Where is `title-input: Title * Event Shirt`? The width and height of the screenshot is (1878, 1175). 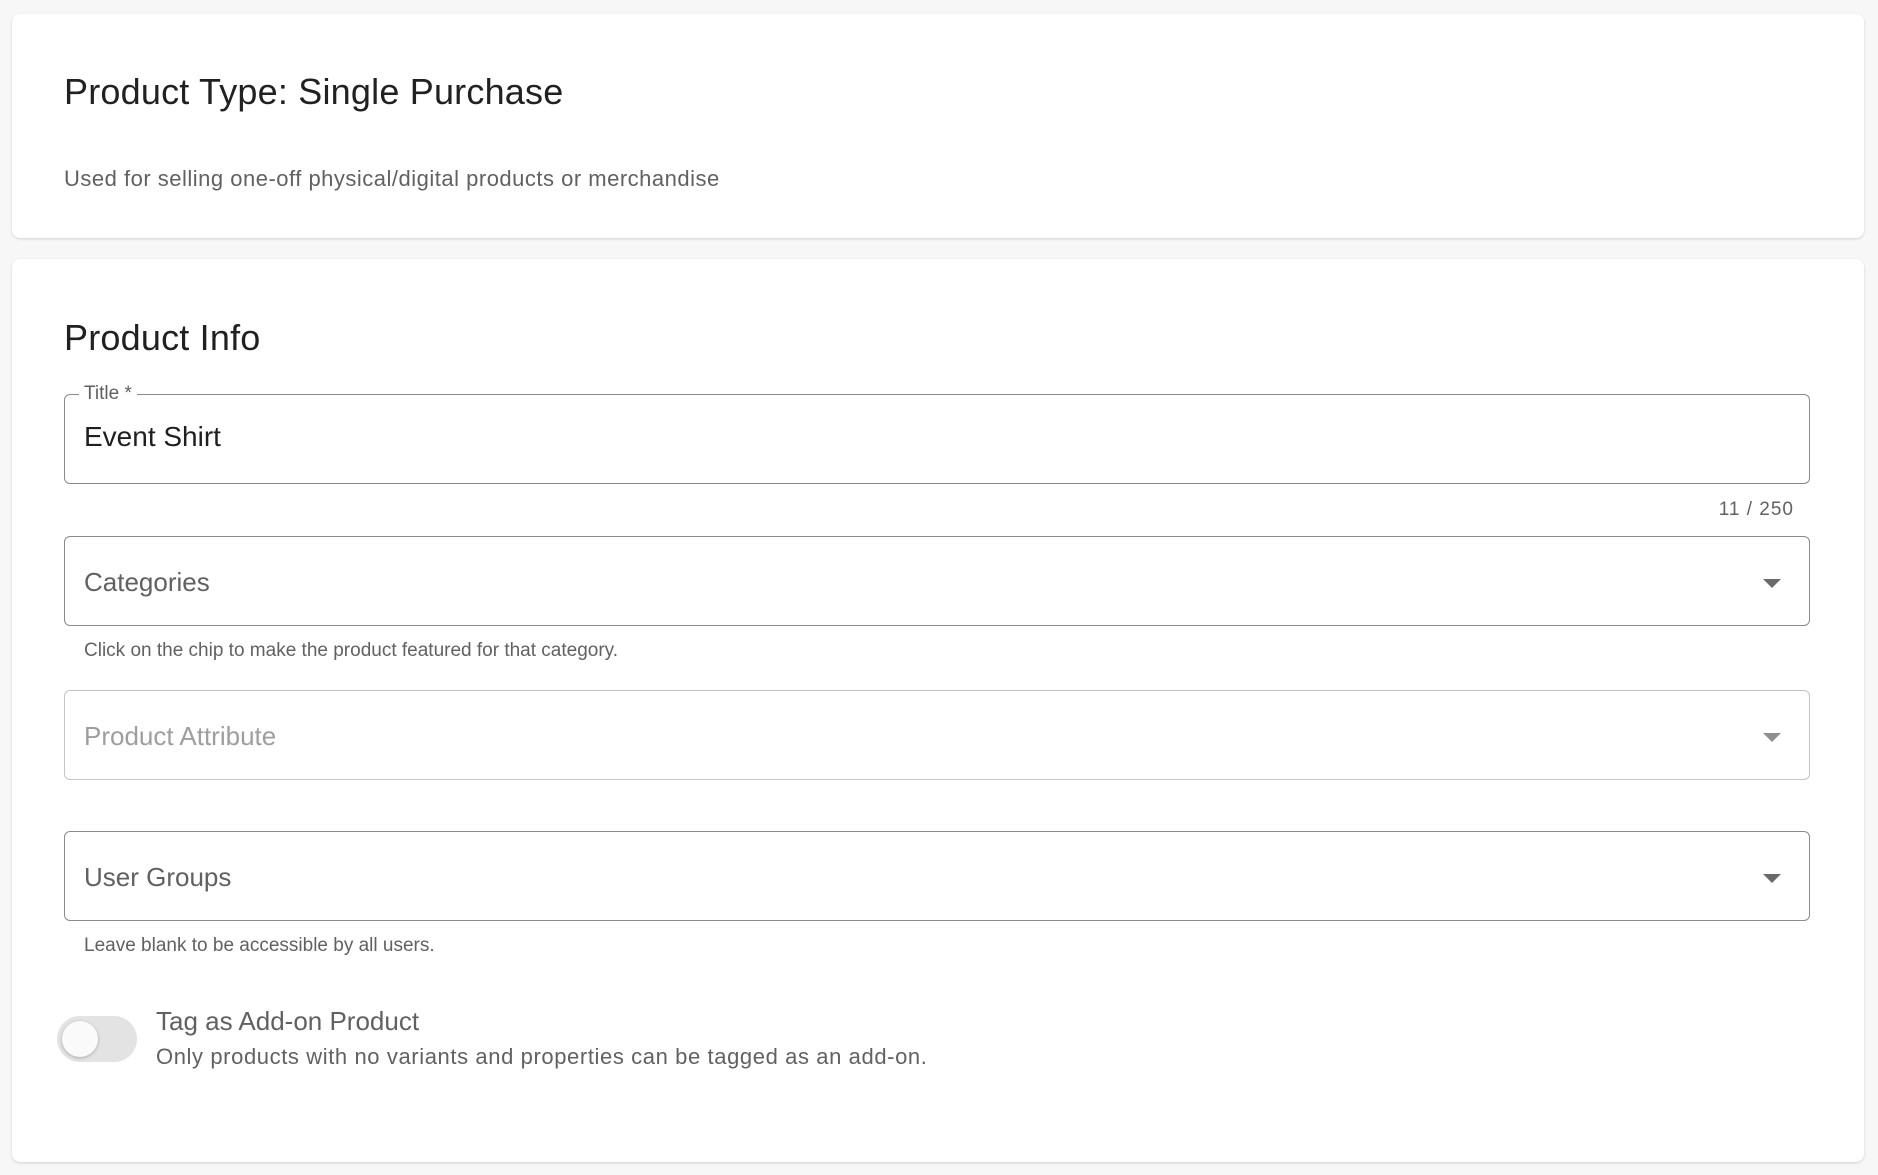 title-input: Title * Event Shirt is located at coordinates (937, 433).